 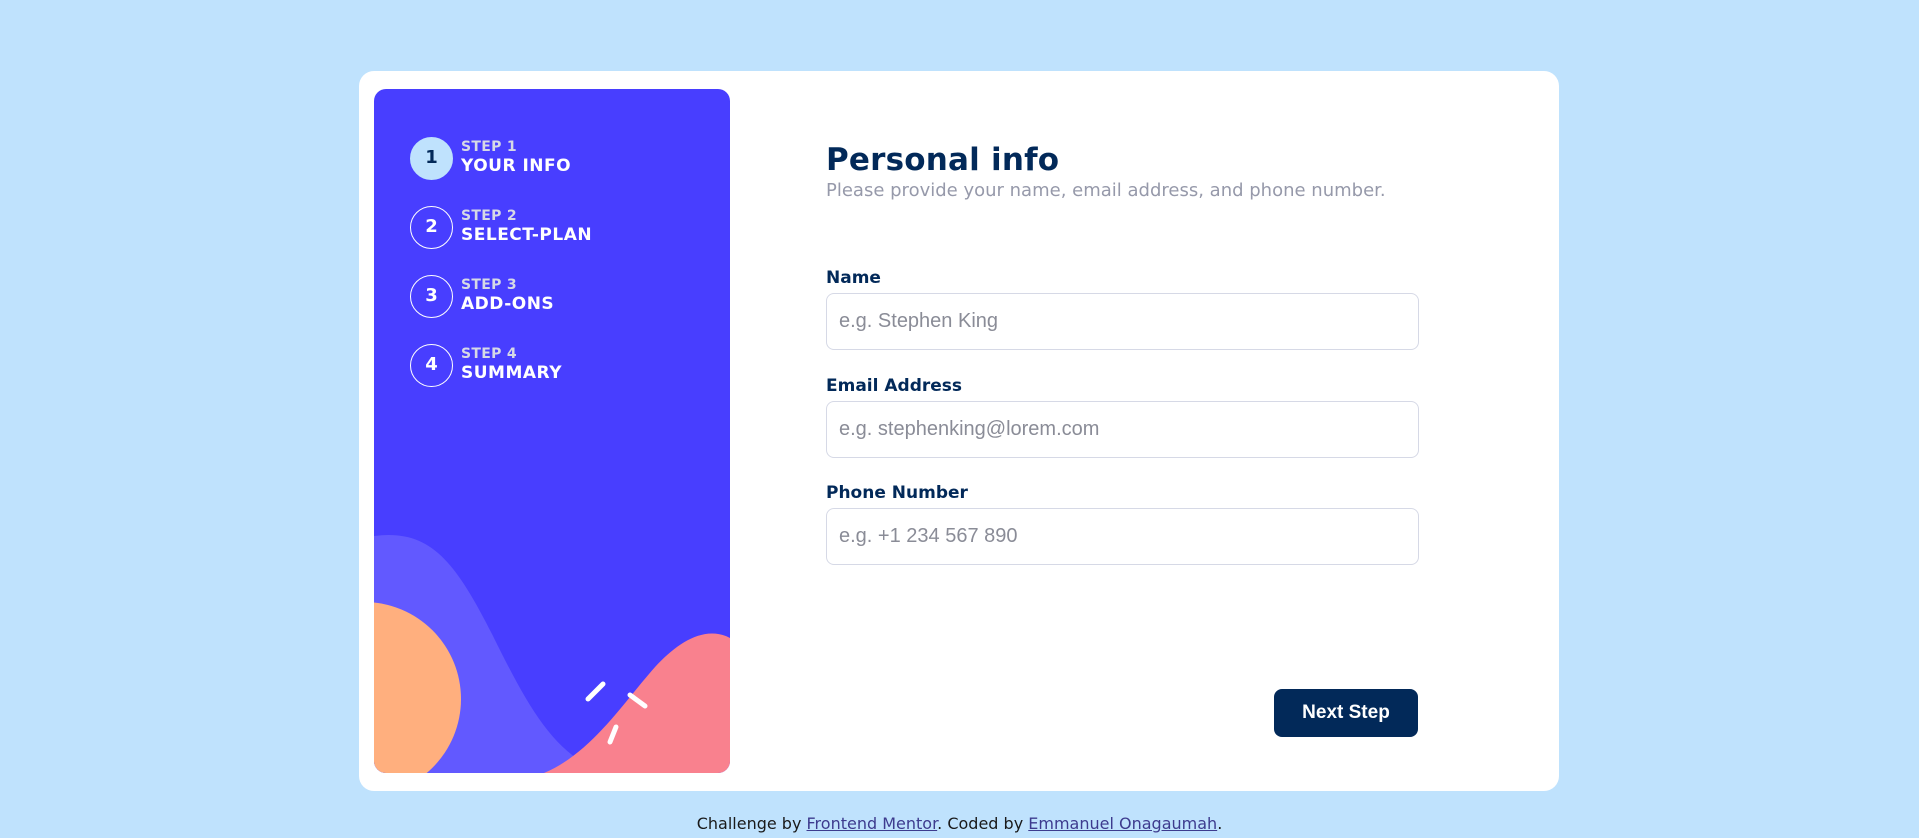 I want to click on footer-middle: . Coded by, so click(x=983, y=823).